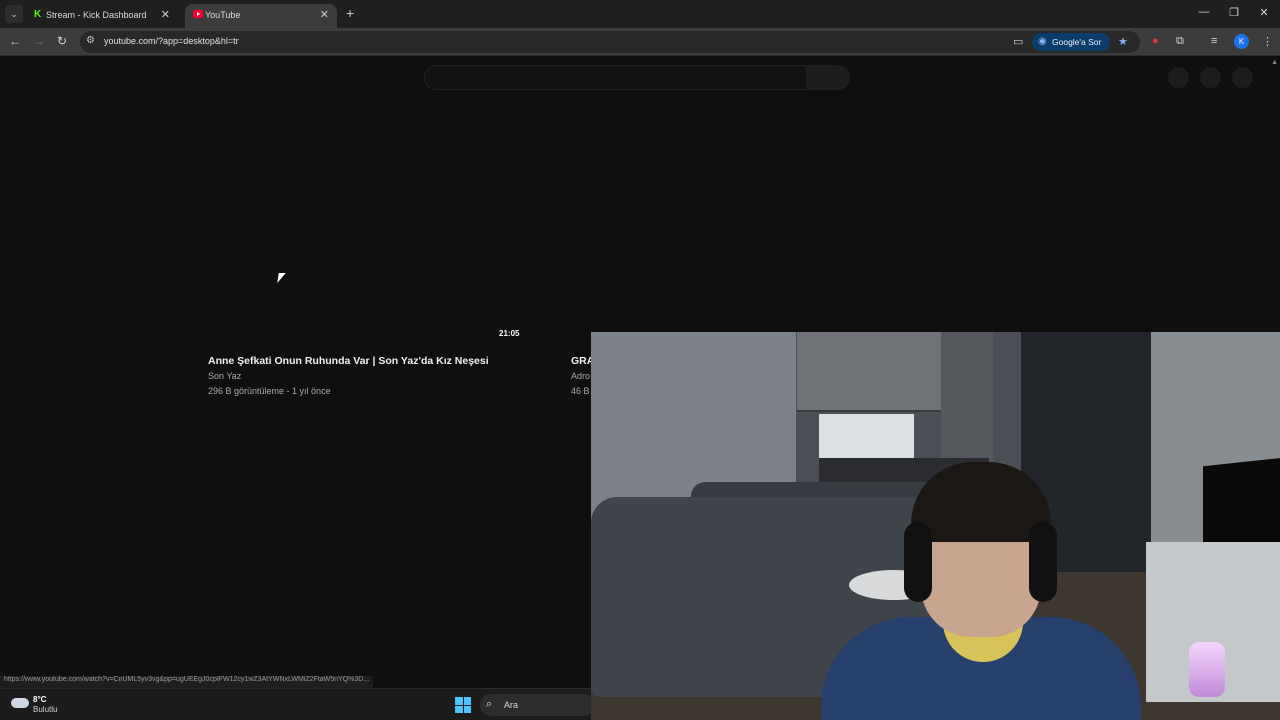 This screenshot has width=1280, height=720. Describe the element at coordinates (224, 376) in the screenshot. I see `video-channel: Son Yaz` at that location.